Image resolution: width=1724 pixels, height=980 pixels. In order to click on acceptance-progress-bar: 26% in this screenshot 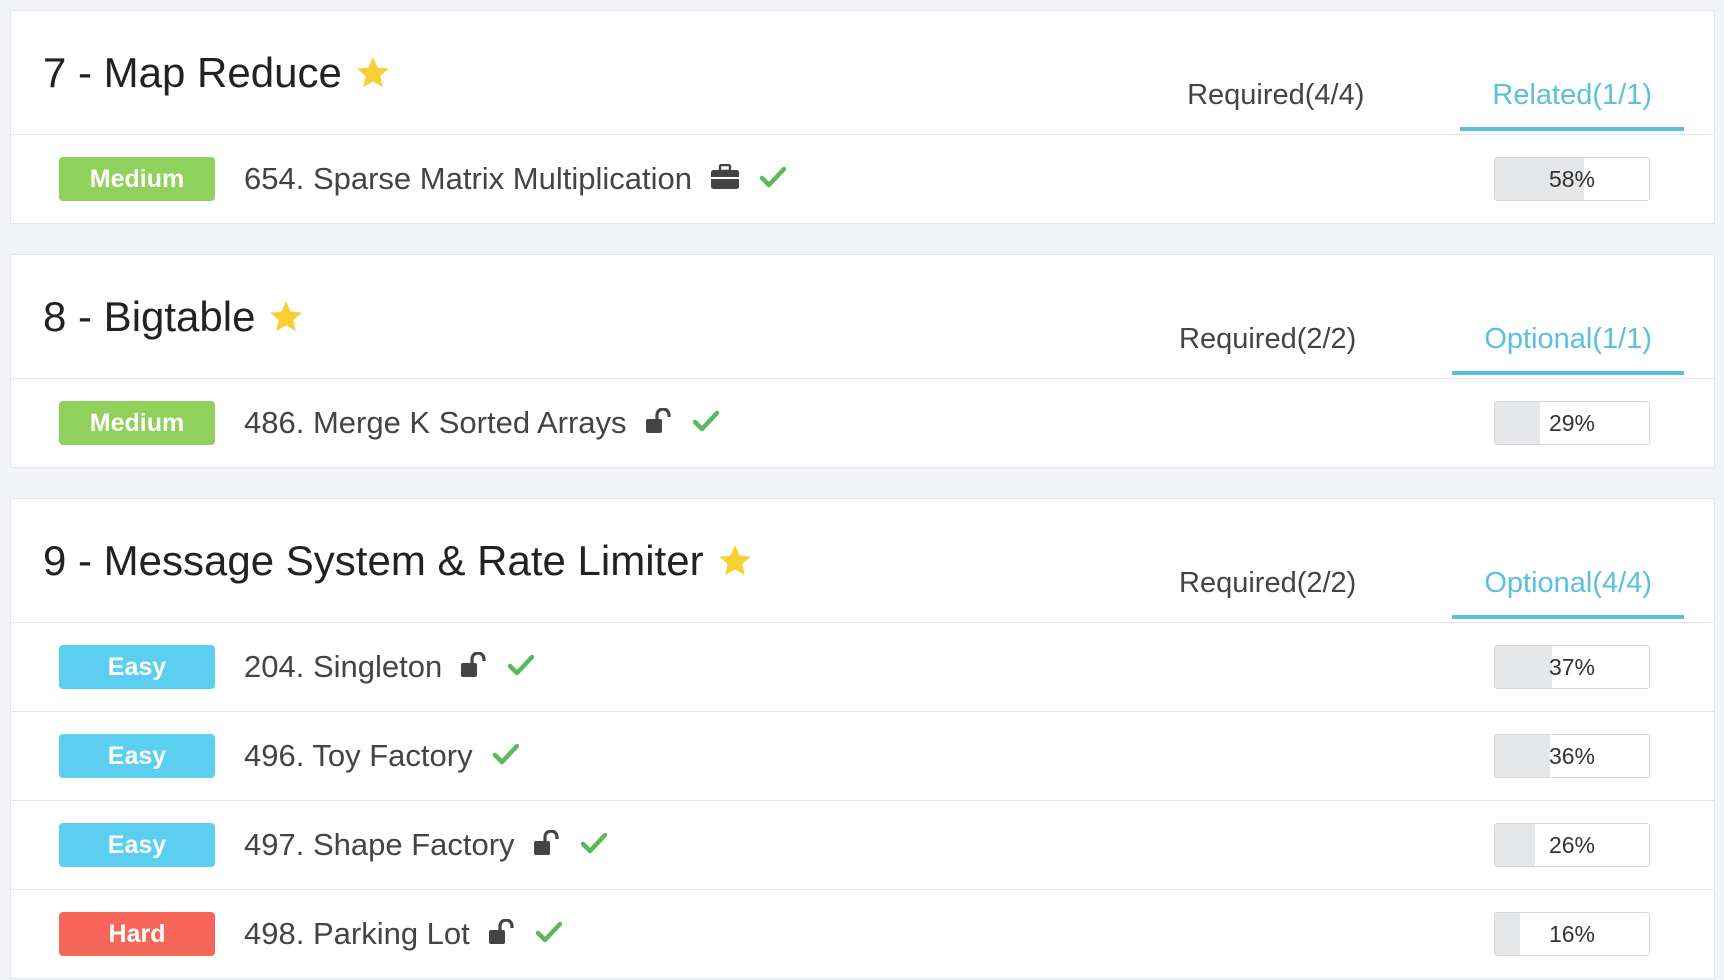, I will do `click(1572, 845)`.